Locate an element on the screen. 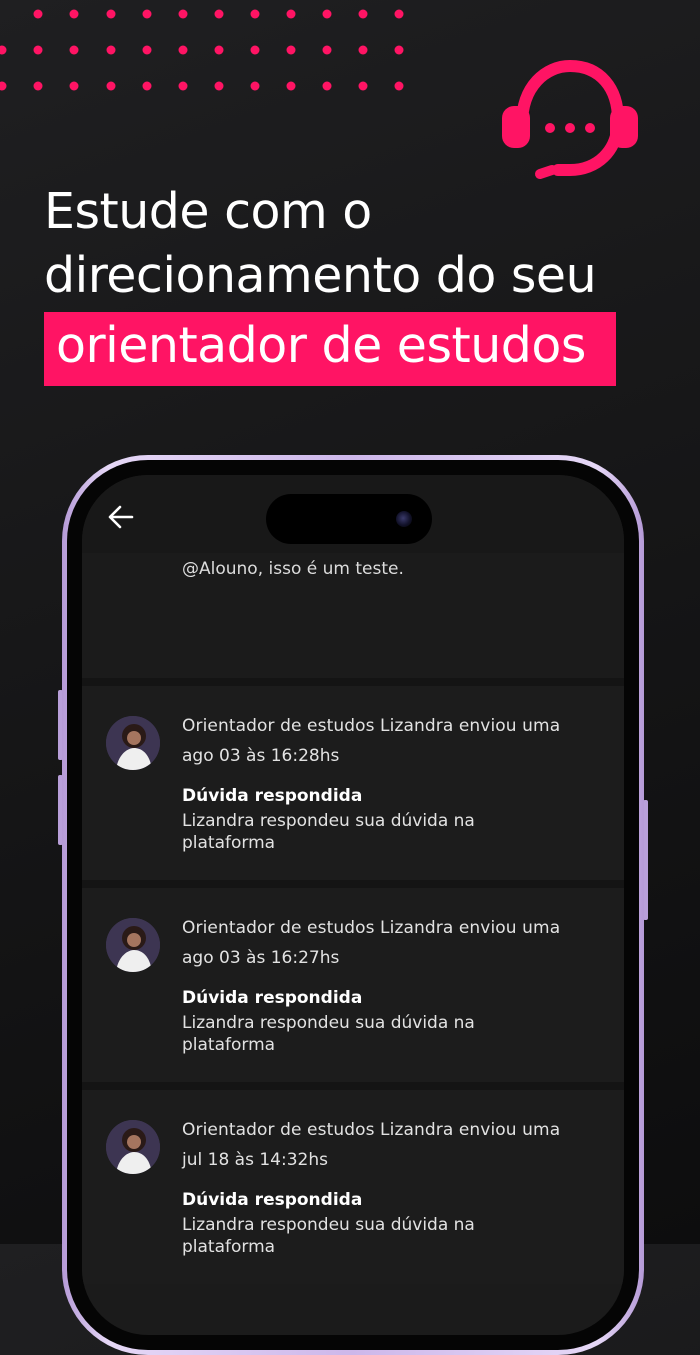 The width and height of the screenshot is (700, 1355). partial-message: @Alouno, isso é um teste. is located at coordinates (293, 569).